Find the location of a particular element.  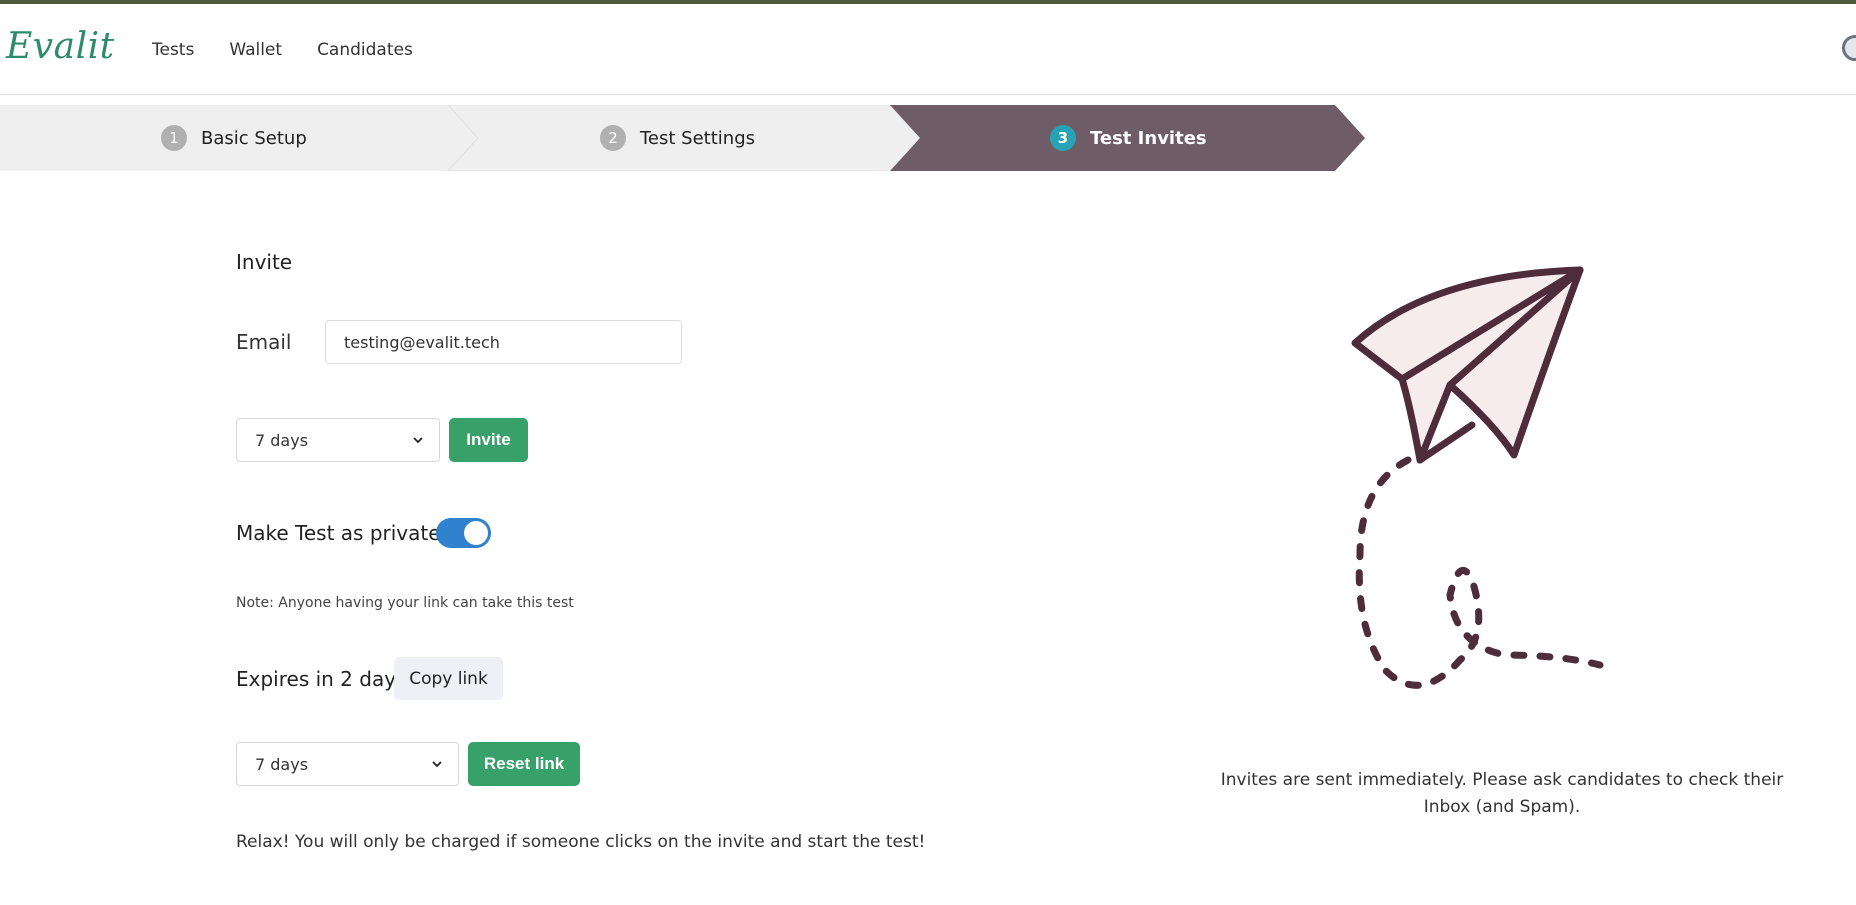

step-test-invites: 3 Test Invites is located at coordinates (1128, 138).